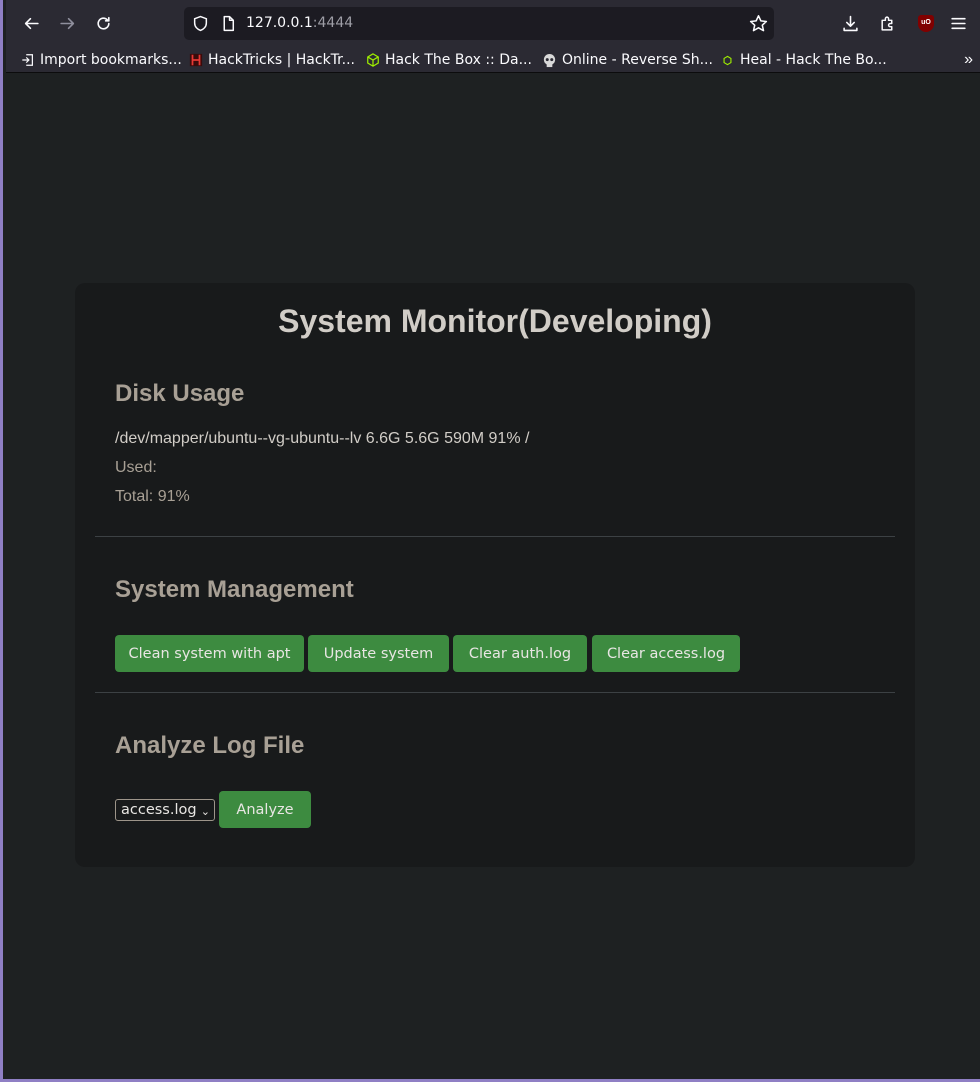  I want to click on hamburger-menu-icon, so click(958, 23).